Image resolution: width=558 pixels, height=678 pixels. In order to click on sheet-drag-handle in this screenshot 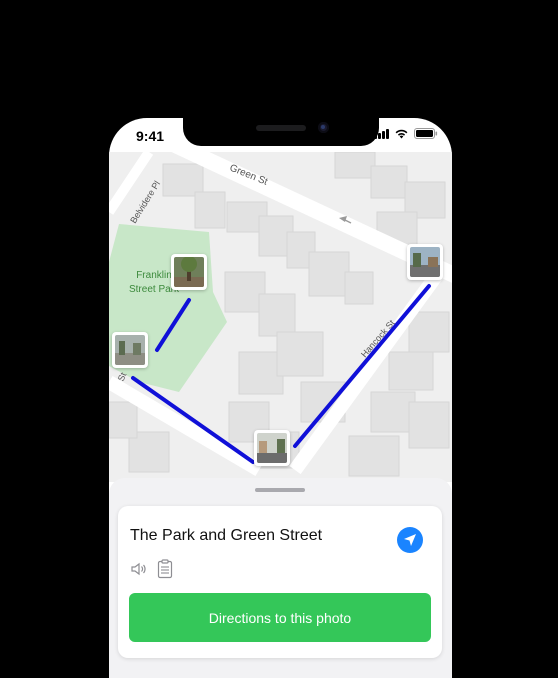, I will do `click(280, 490)`.